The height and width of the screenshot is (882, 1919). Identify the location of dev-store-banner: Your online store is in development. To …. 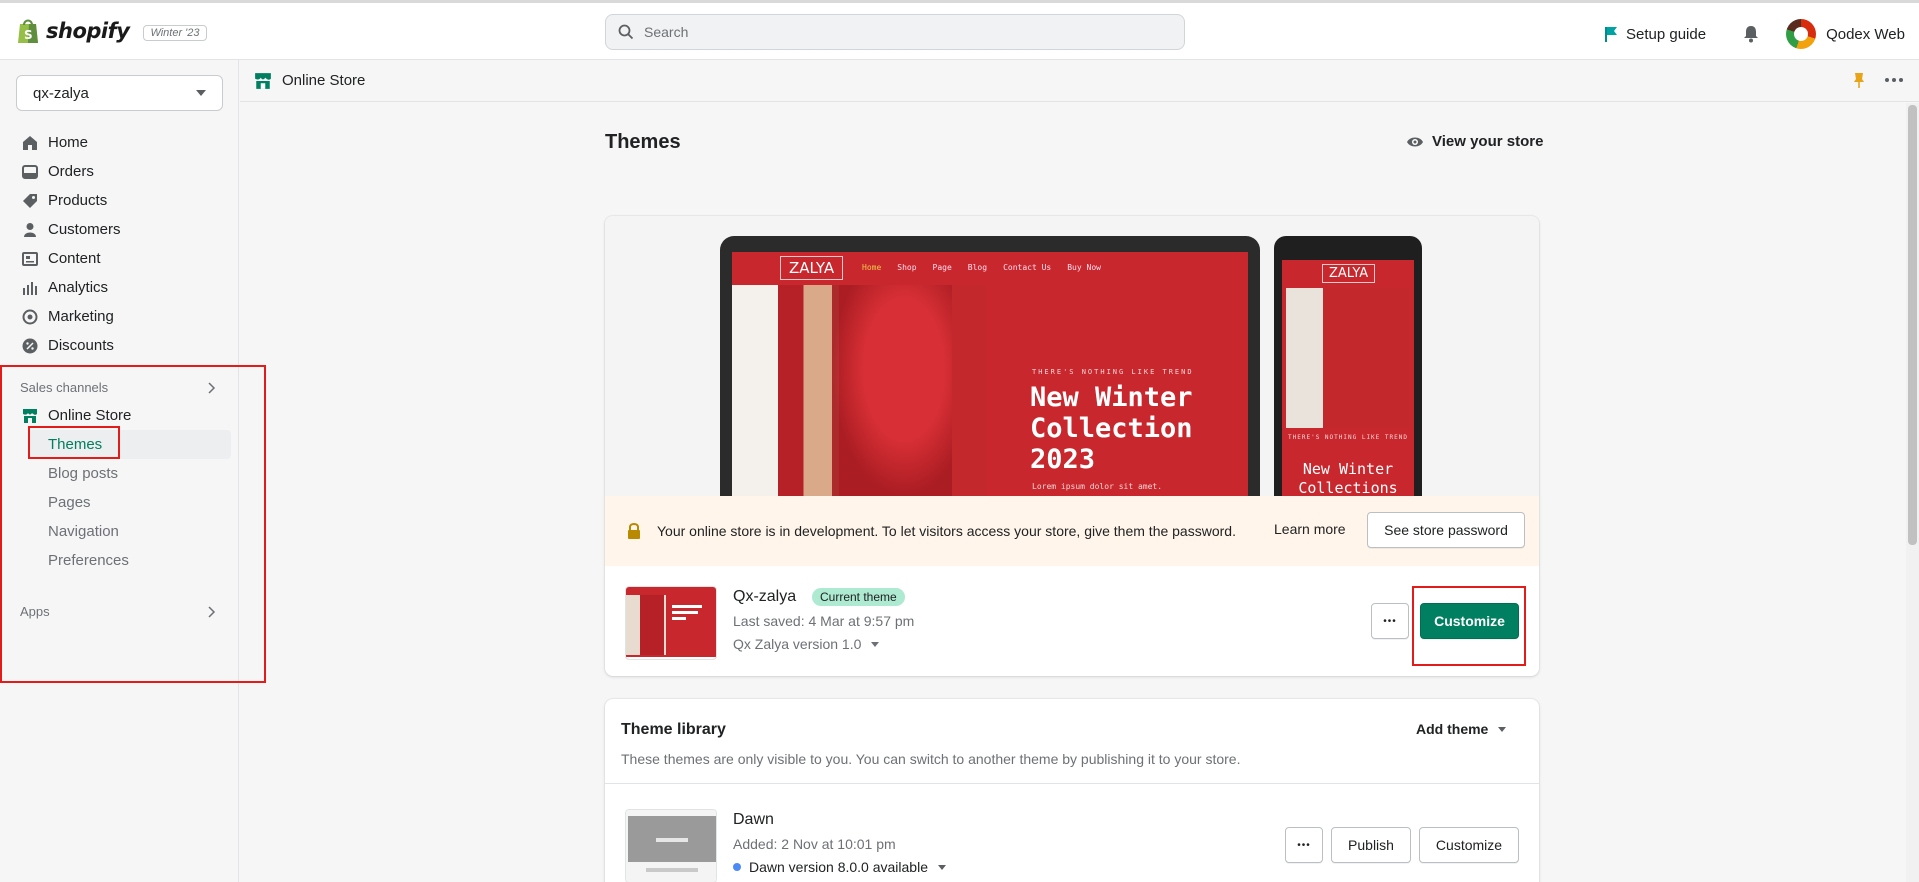
(1072, 531).